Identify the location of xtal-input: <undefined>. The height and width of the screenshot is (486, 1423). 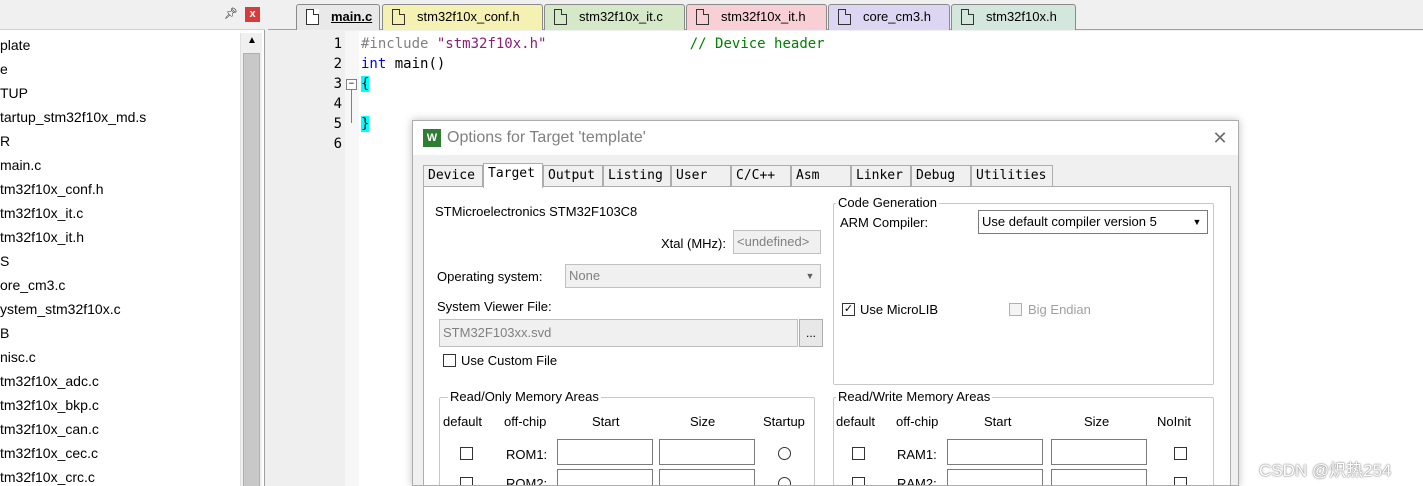
(777, 242).